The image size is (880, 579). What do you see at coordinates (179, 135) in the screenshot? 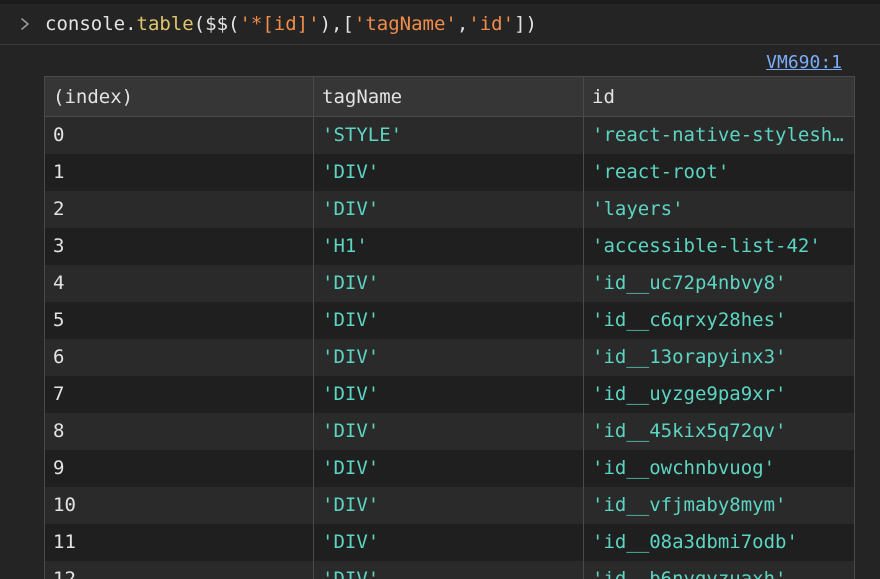
I see `cell-index: 0` at bounding box center [179, 135].